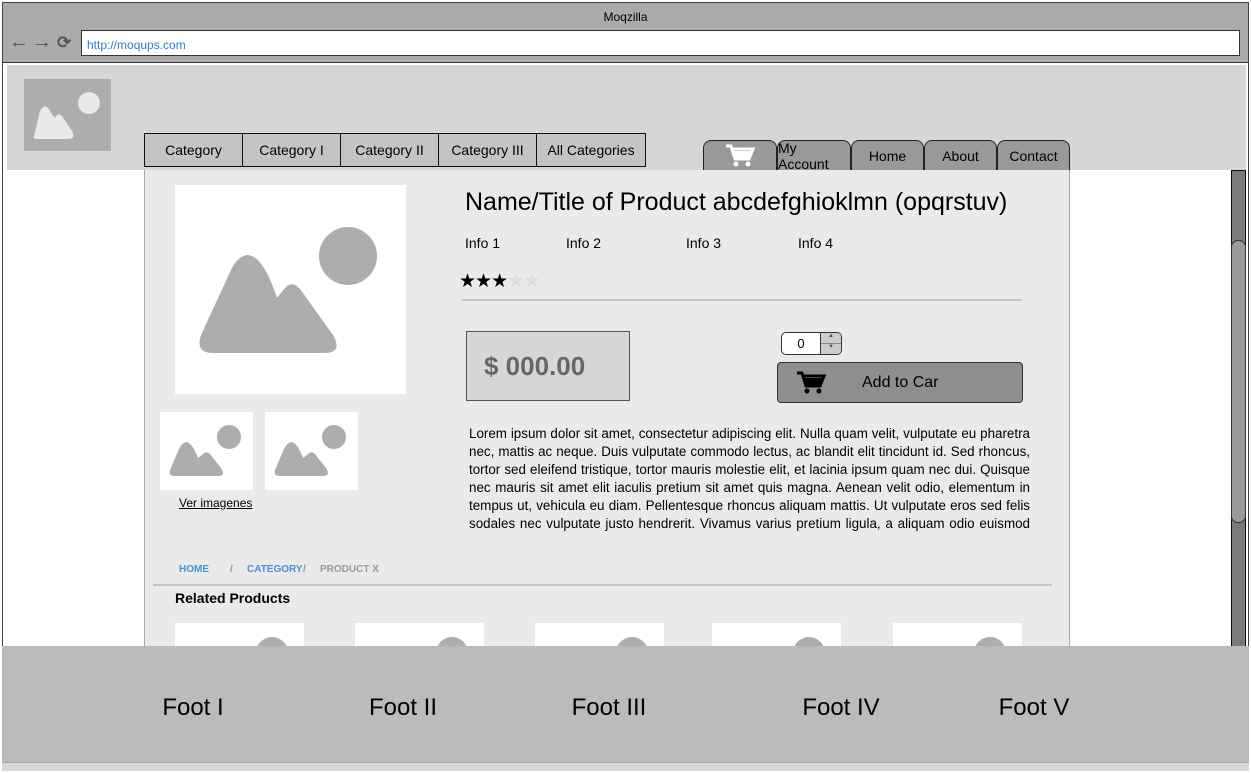 This screenshot has width=1251, height=773. What do you see at coordinates (488, 150) in the screenshot?
I see `category-tab: Category III` at bounding box center [488, 150].